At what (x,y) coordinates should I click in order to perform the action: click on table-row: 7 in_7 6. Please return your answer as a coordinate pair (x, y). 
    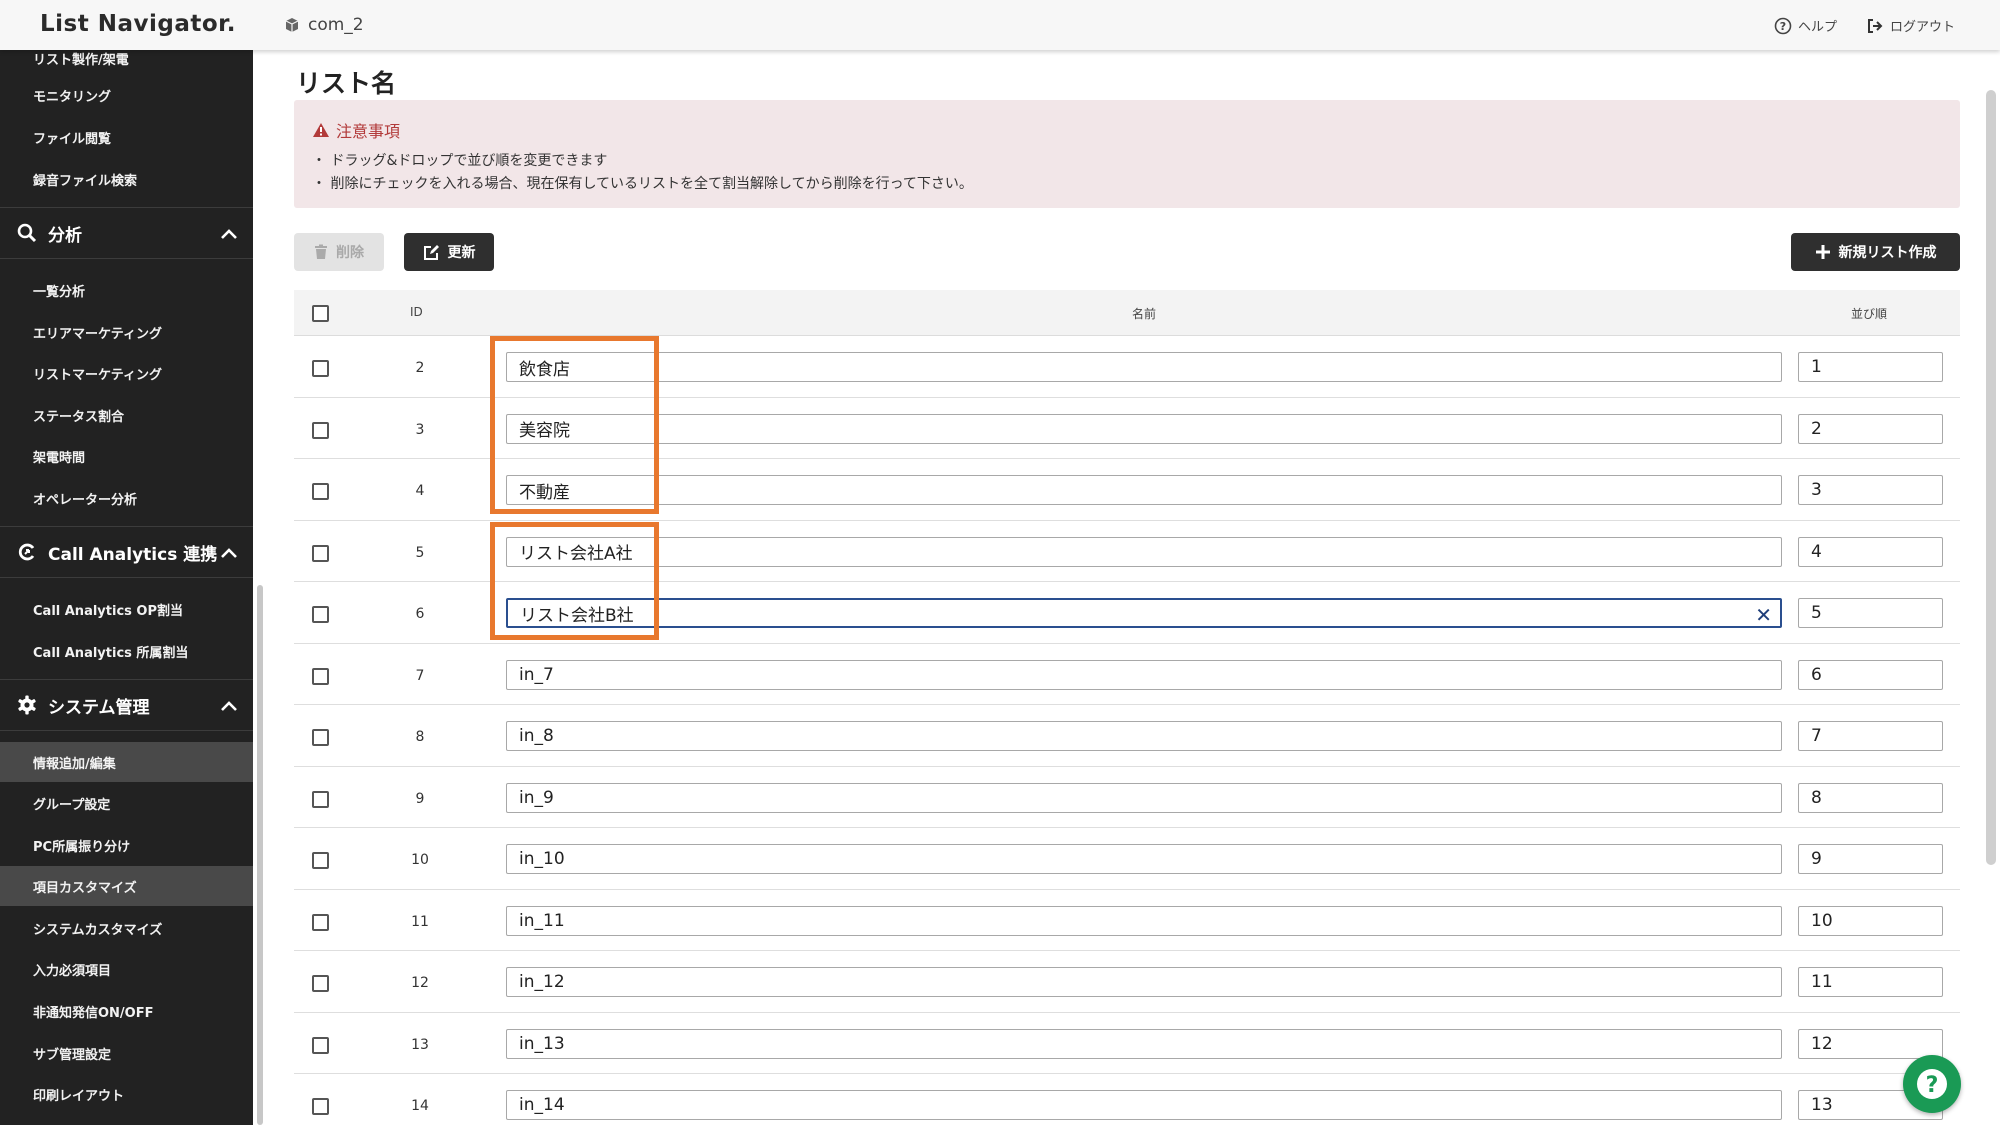
    Looking at the image, I should click on (1127, 674).